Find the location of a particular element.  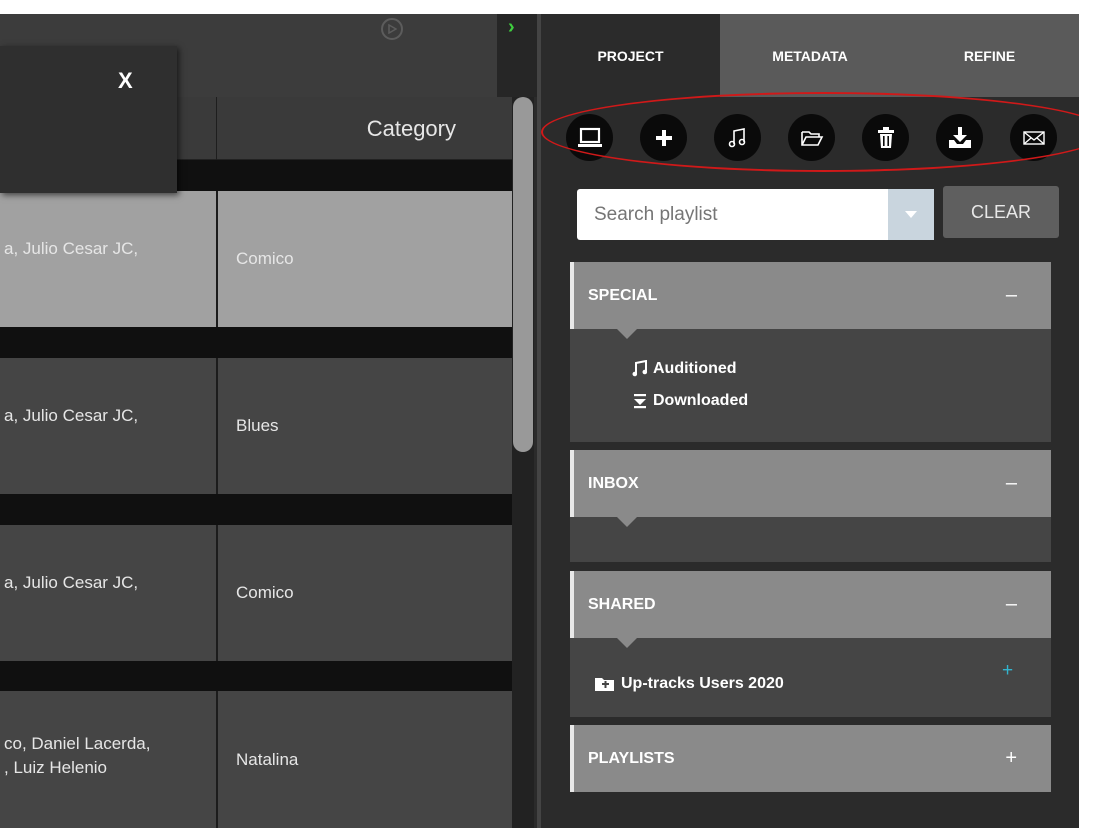

plus-icon is located at coordinates (663, 137).